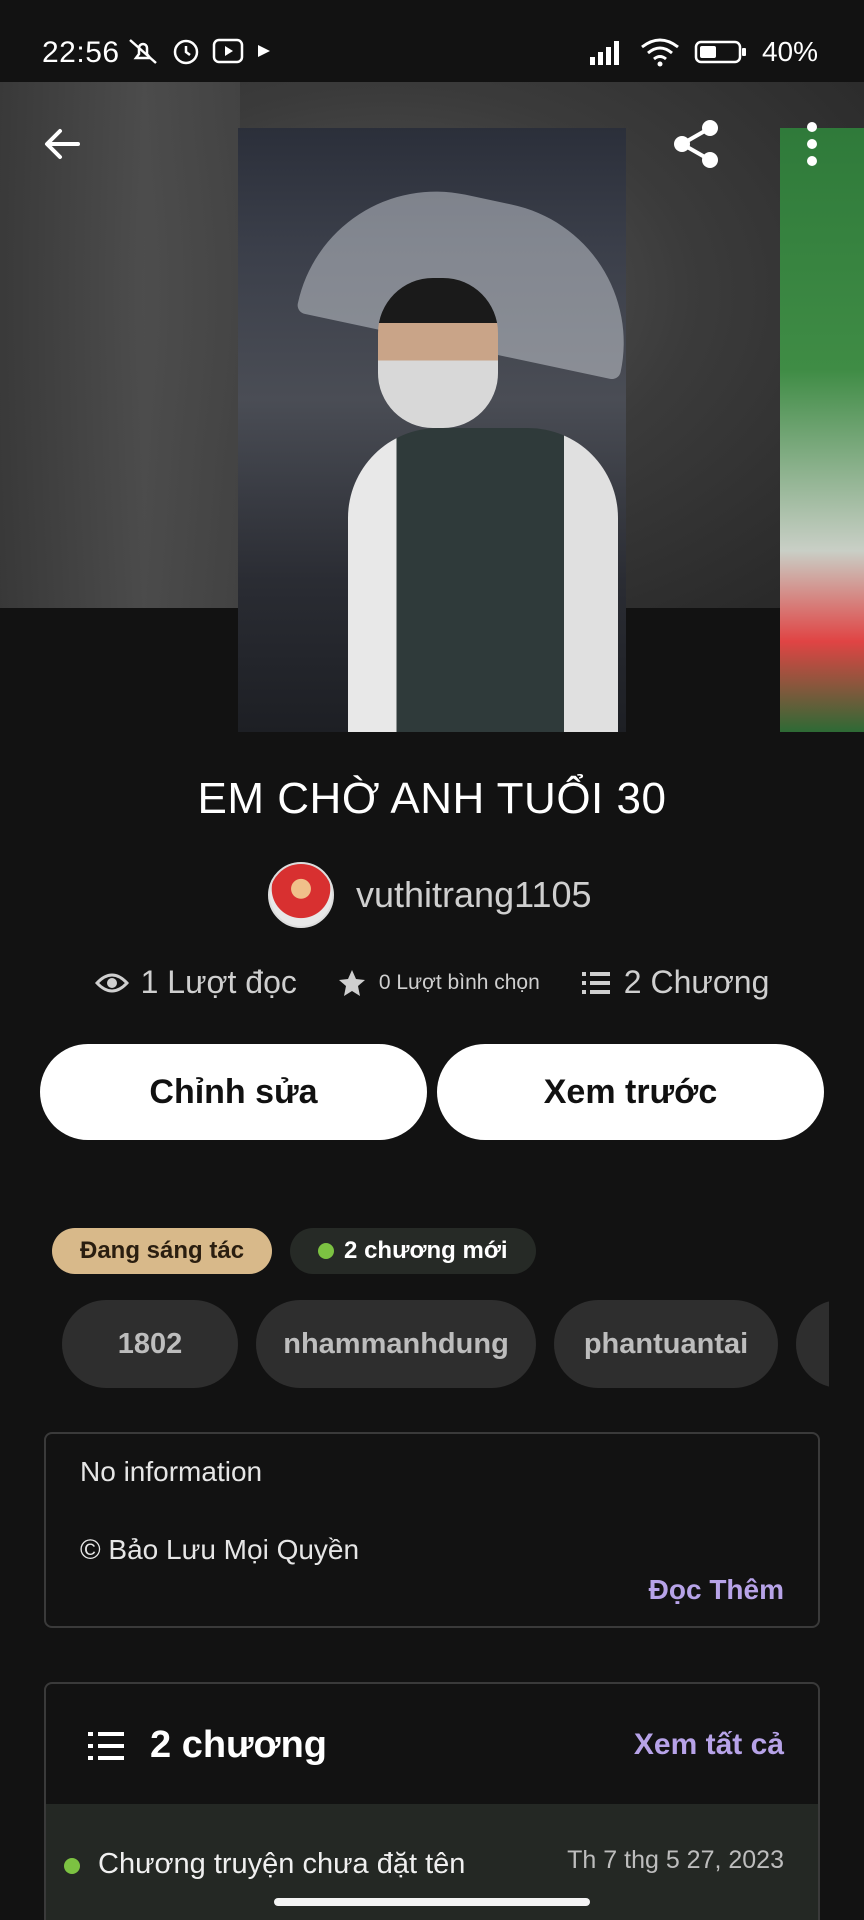  I want to click on battery-icon, so click(720, 52).